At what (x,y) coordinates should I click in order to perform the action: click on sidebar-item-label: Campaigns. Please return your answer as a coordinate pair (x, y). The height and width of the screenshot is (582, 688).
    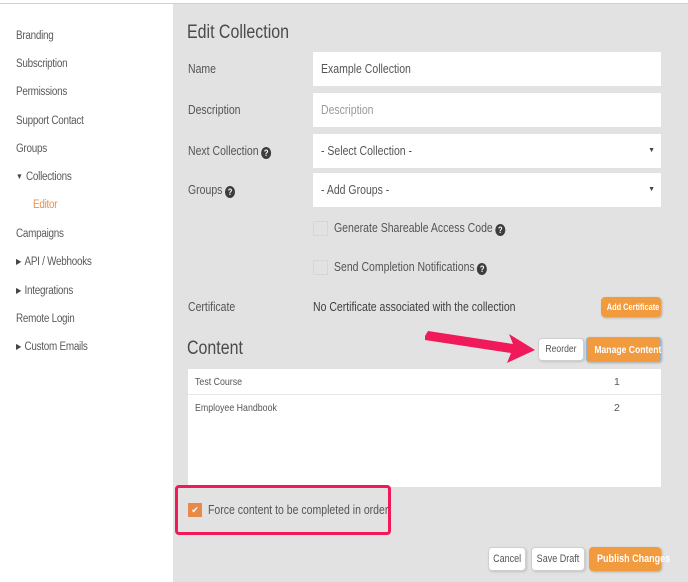
    Looking at the image, I should click on (40, 234).